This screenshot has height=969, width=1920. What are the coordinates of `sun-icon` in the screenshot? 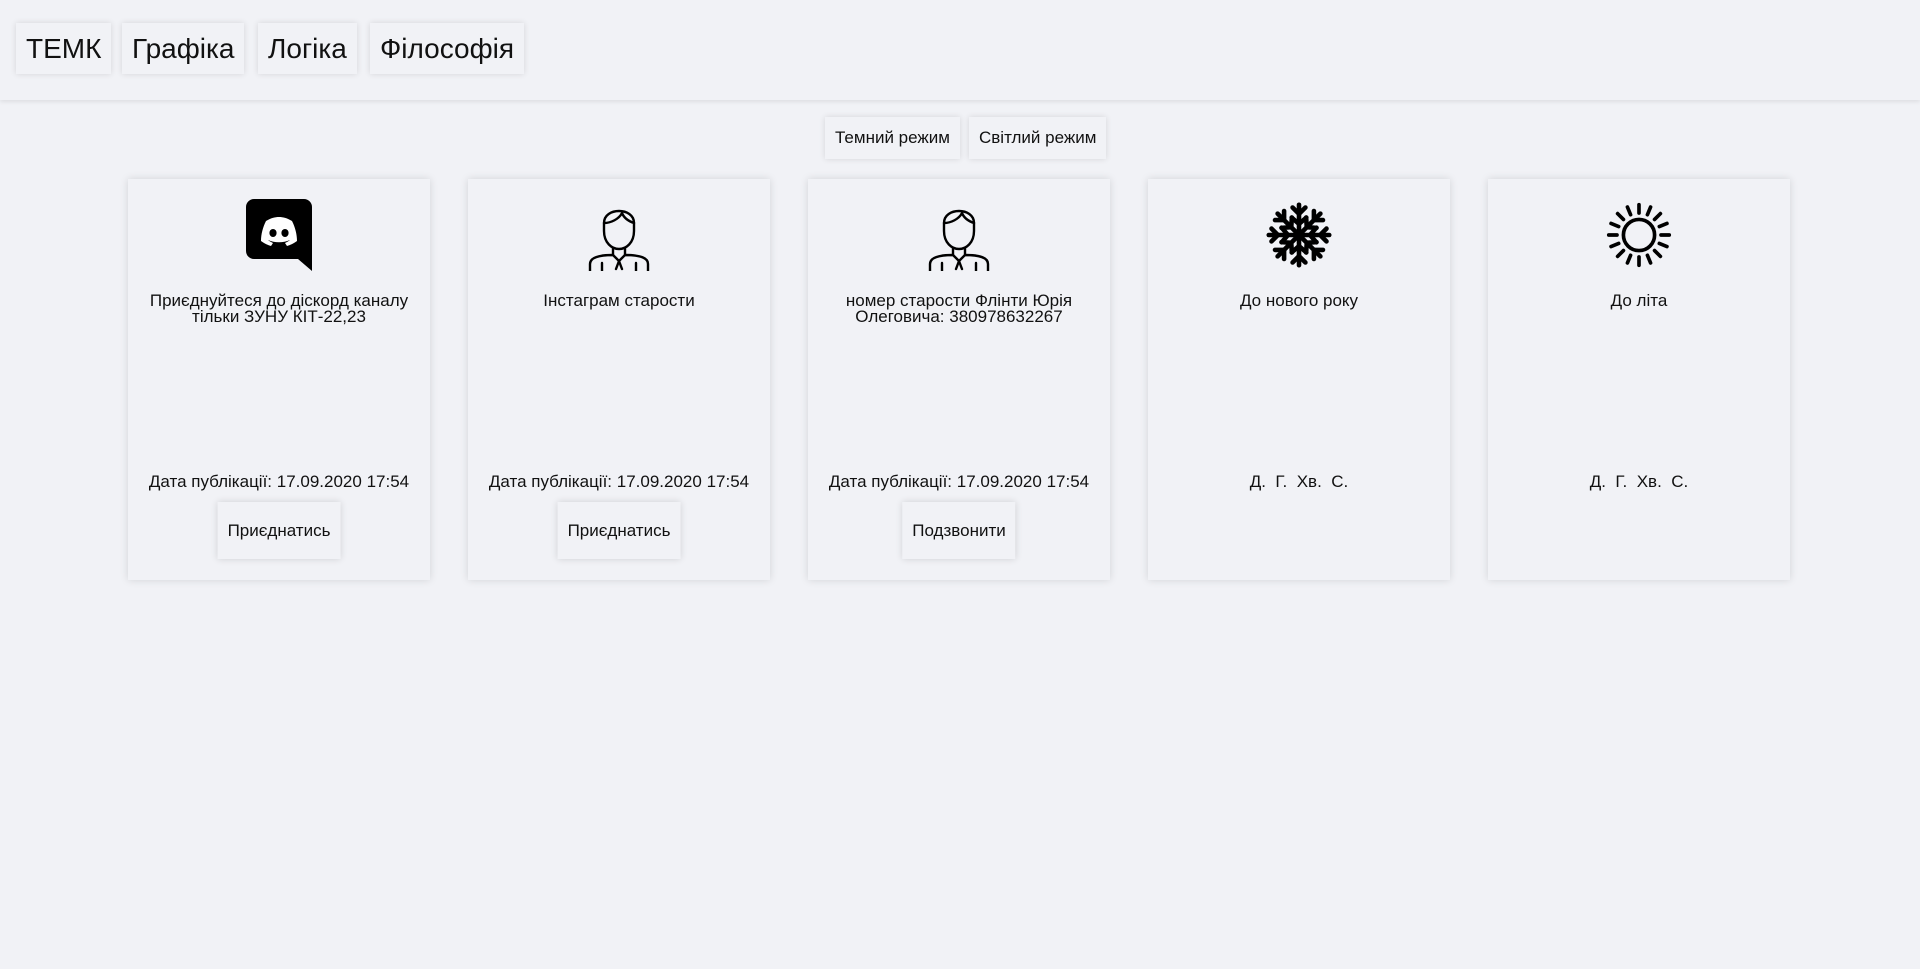 It's located at (1639, 235).